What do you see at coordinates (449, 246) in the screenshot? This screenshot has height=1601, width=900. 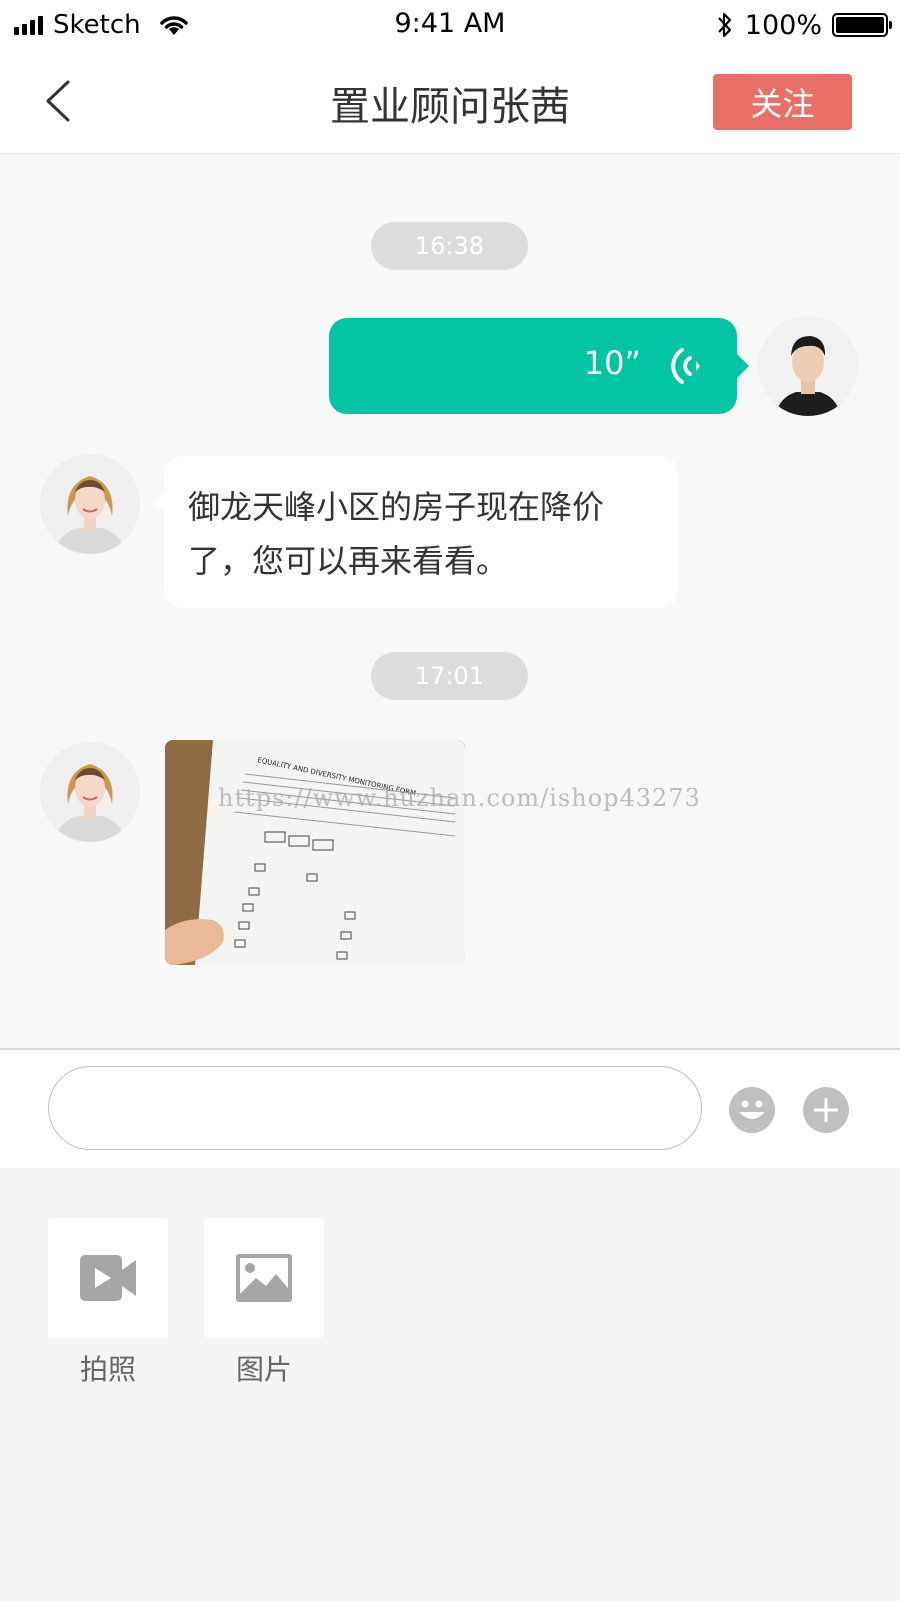 I see `timestamp-pill: 16:38` at bounding box center [449, 246].